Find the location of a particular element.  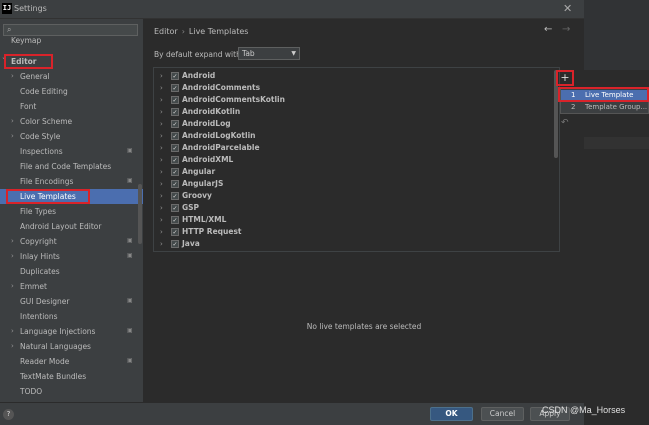

template-group-row: › ✓ HTML/XML is located at coordinates (354, 220).